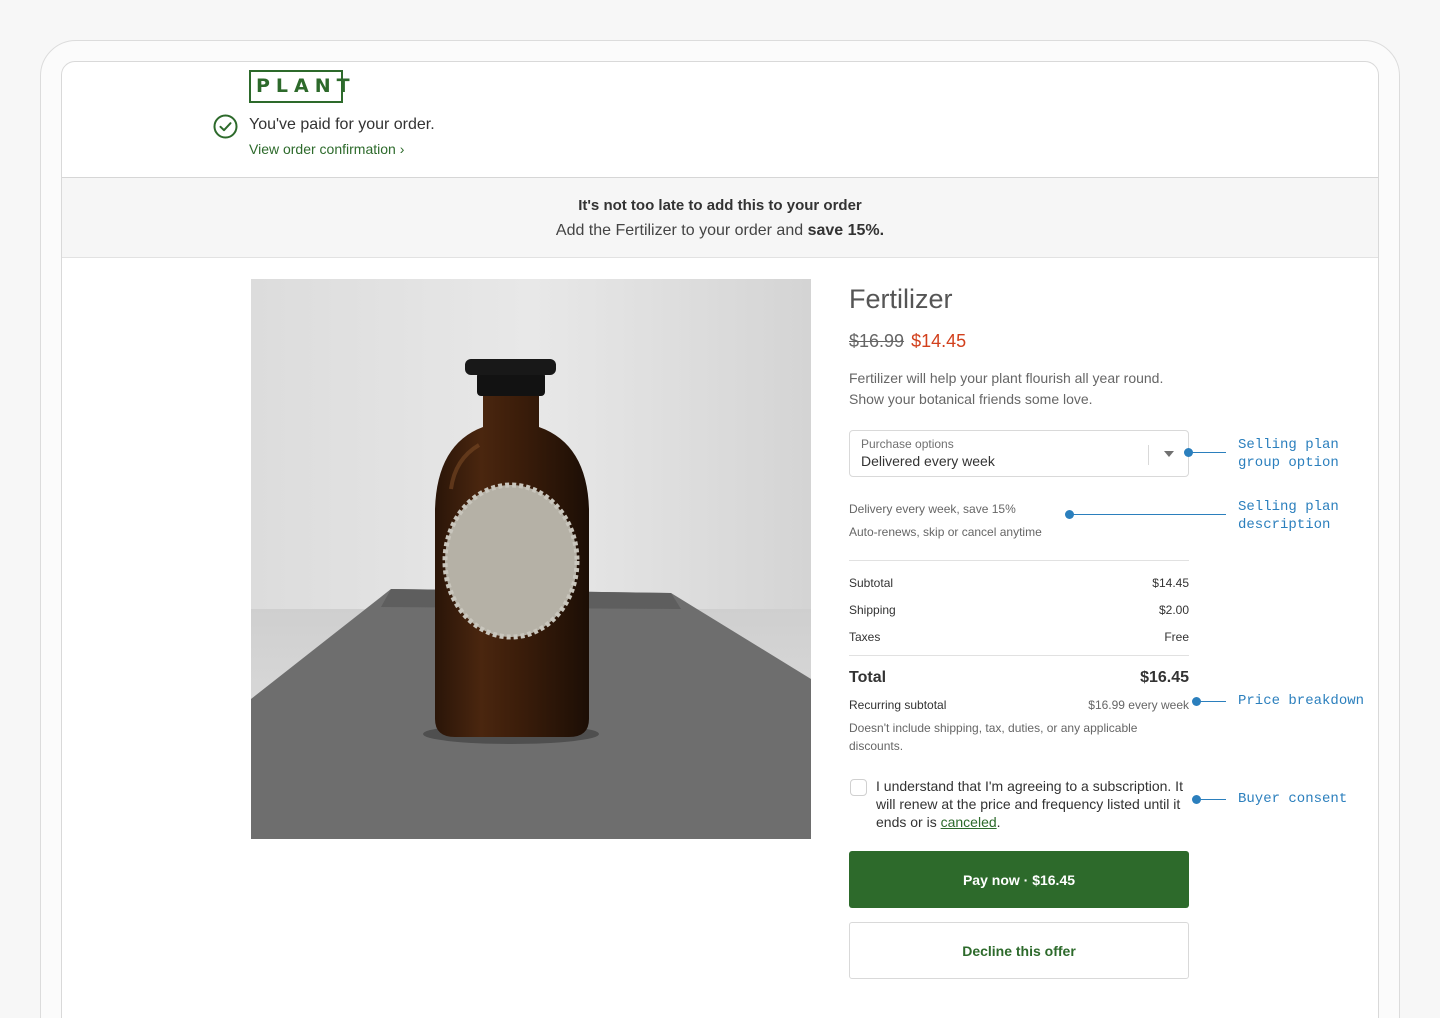  I want to click on total-row: Total $16.45, so click(1019, 677).